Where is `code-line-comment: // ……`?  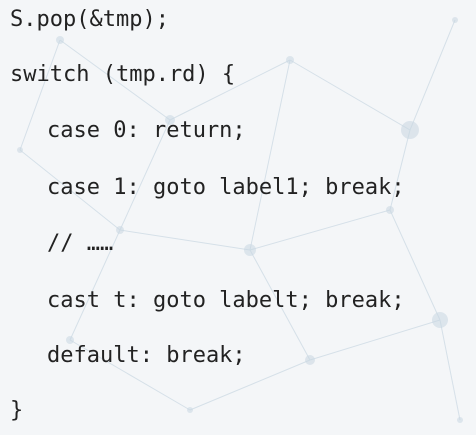 code-line-comment: // …… is located at coordinates (80, 243).